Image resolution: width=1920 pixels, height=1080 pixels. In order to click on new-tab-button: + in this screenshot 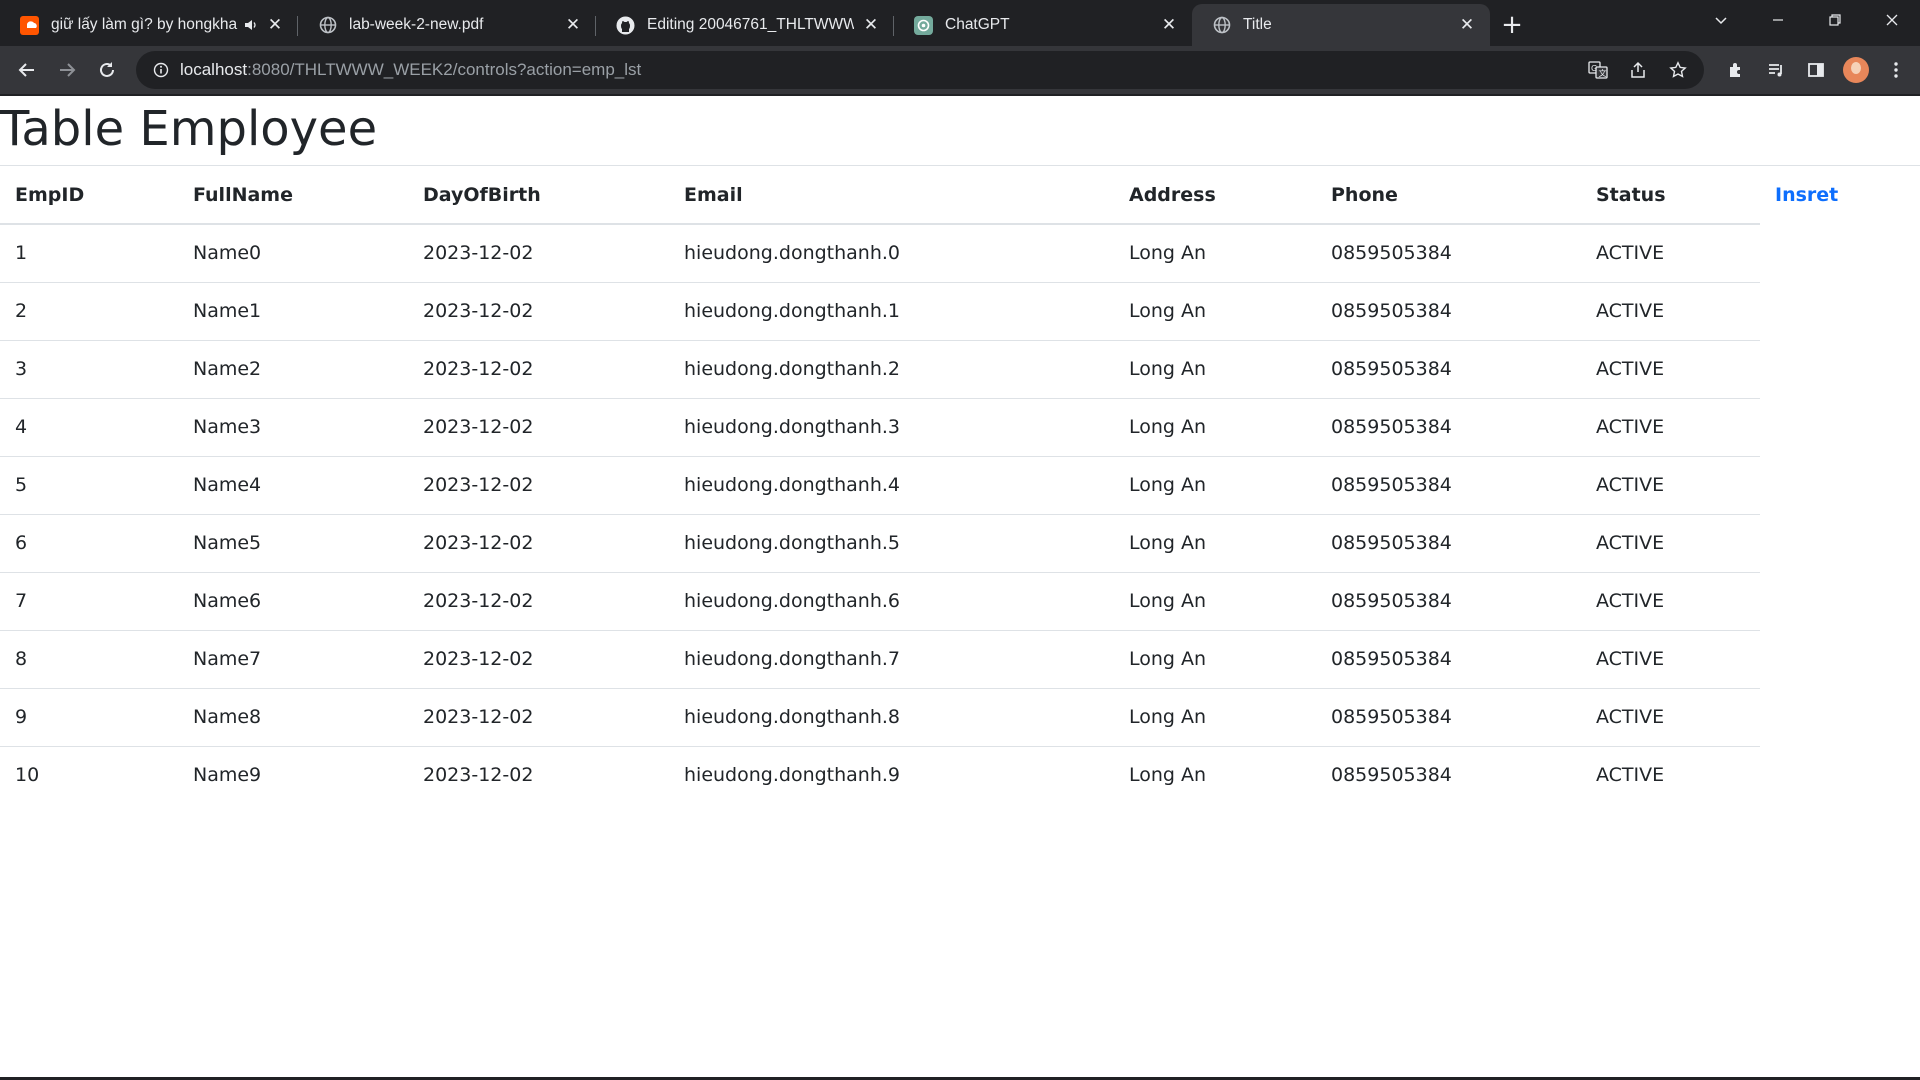, I will do `click(1512, 25)`.